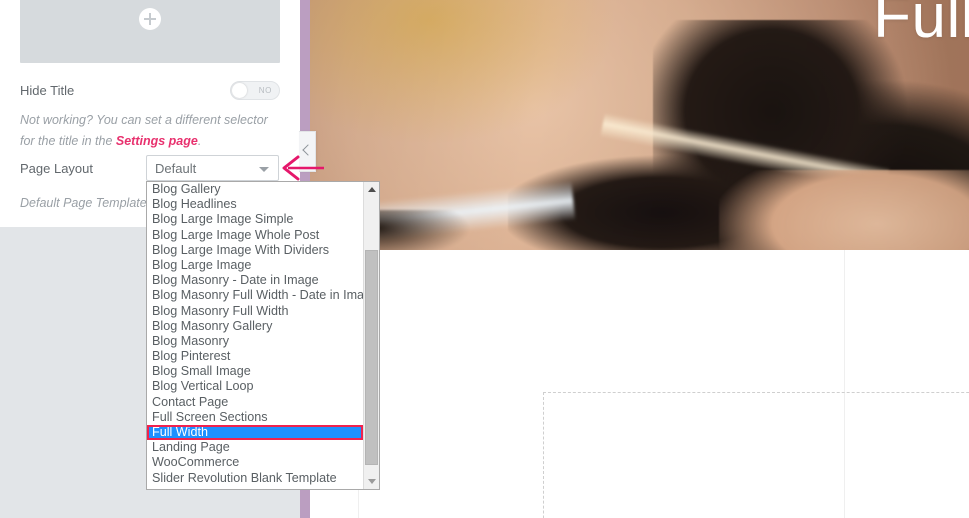 This screenshot has width=969, height=518. Describe the element at coordinates (256, 402) in the screenshot. I see `dropdown-option: Contact Page` at that location.